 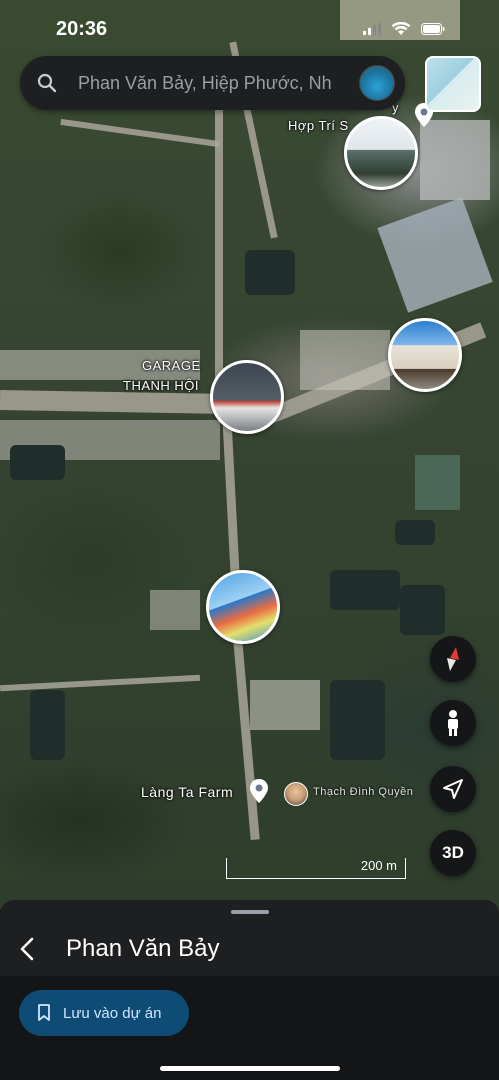 I want to click on save-button-label: Lưu vào dự án, so click(x=112, y=1013).